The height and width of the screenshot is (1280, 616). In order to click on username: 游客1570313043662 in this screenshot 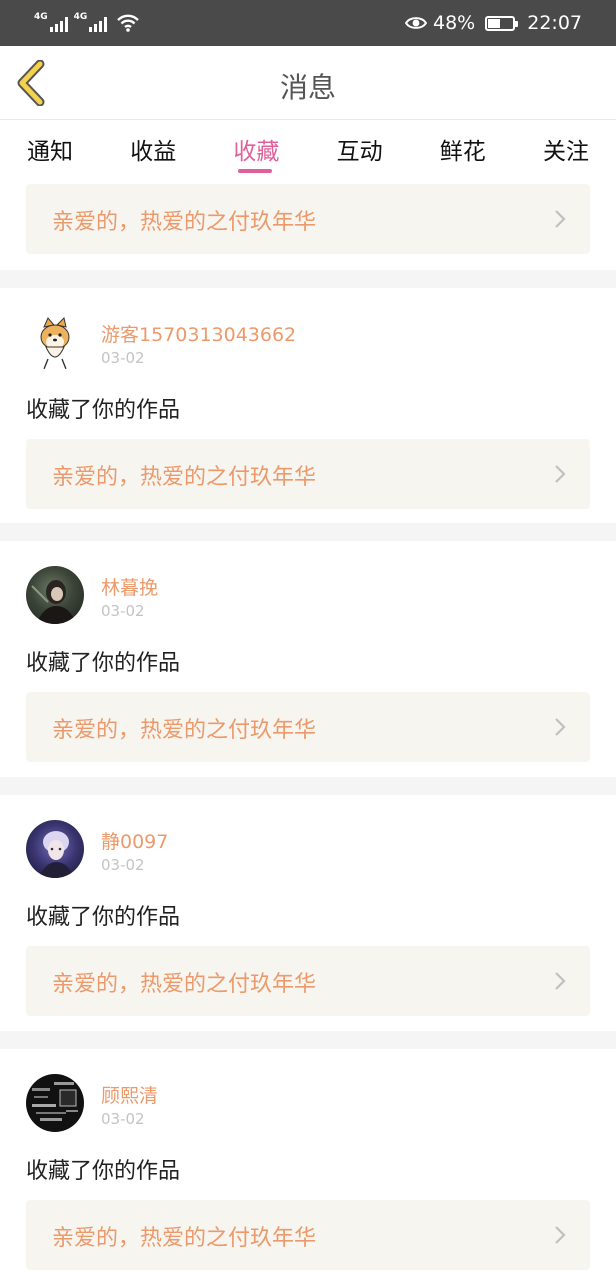, I will do `click(198, 333)`.